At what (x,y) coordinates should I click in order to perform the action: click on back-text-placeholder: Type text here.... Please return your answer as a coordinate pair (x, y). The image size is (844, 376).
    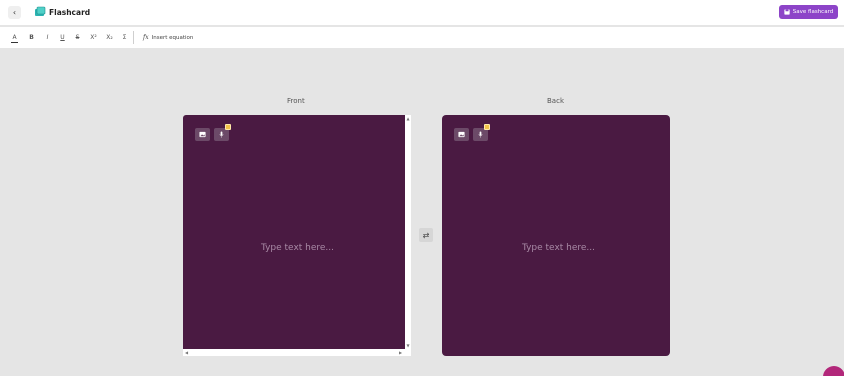
    Looking at the image, I should click on (558, 248).